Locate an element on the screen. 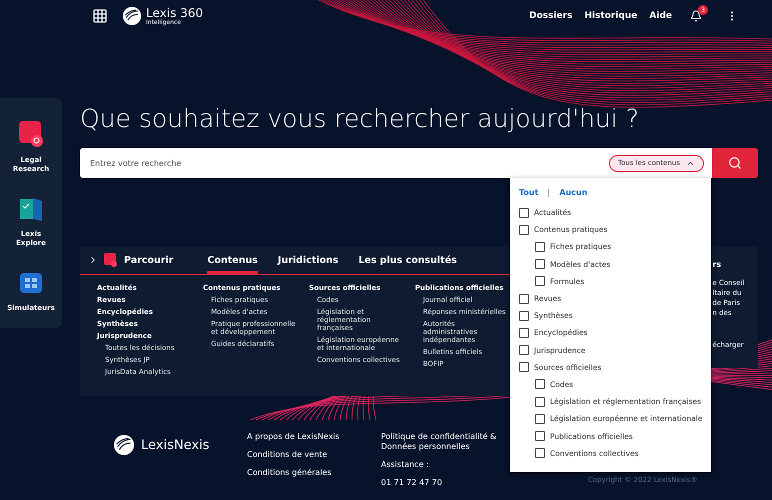 Image resolution: width=772 pixels, height=500 pixels. lexisnexis-logo-icon is located at coordinates (124, 445).